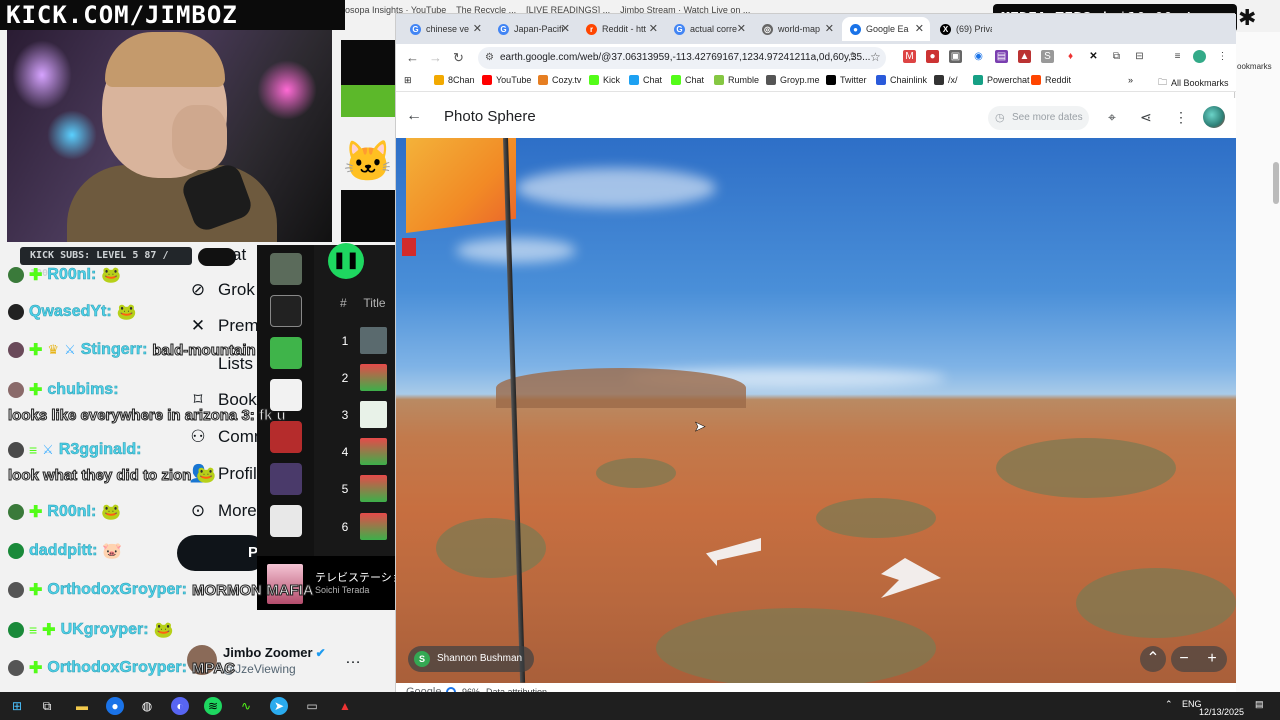 This screenshot has height=720, width=1280. I want to click on chat-username: chubims:, so click(83, 390).